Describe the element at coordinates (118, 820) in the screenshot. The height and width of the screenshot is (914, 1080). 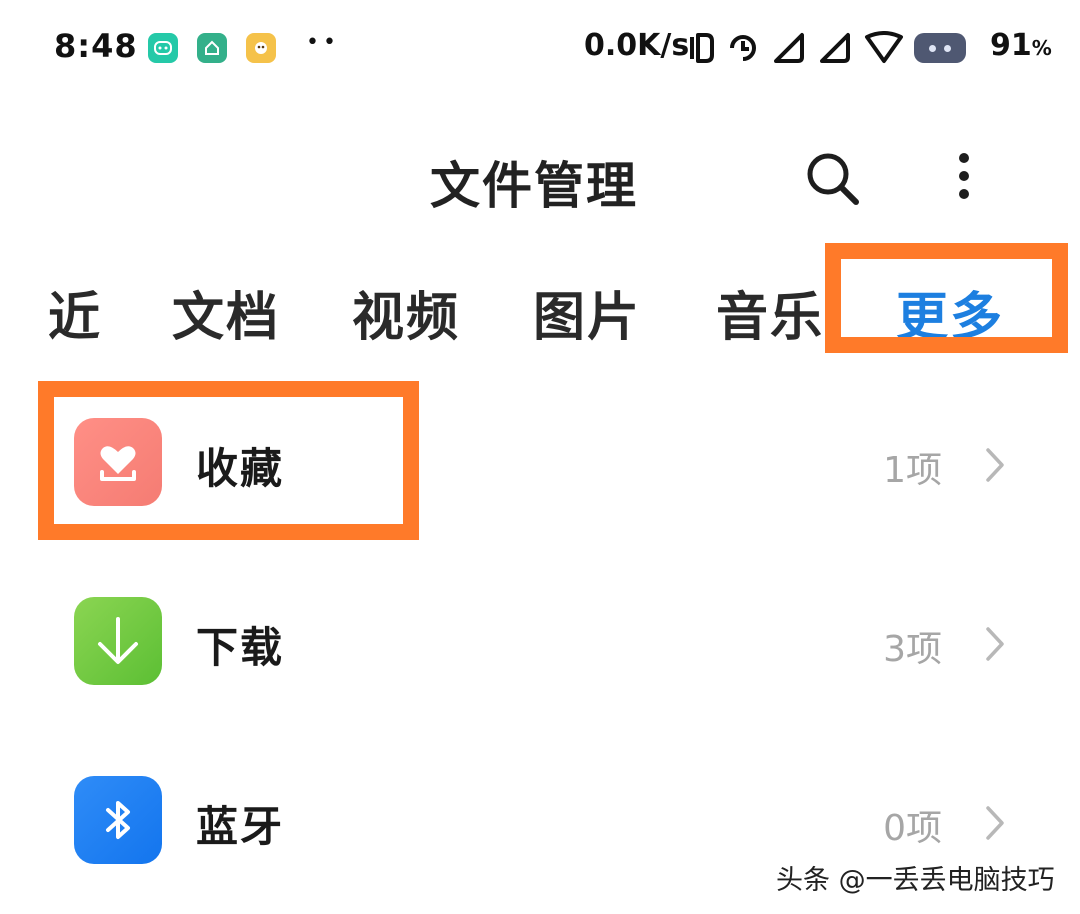
I see `bluetooth-icon` at that location.